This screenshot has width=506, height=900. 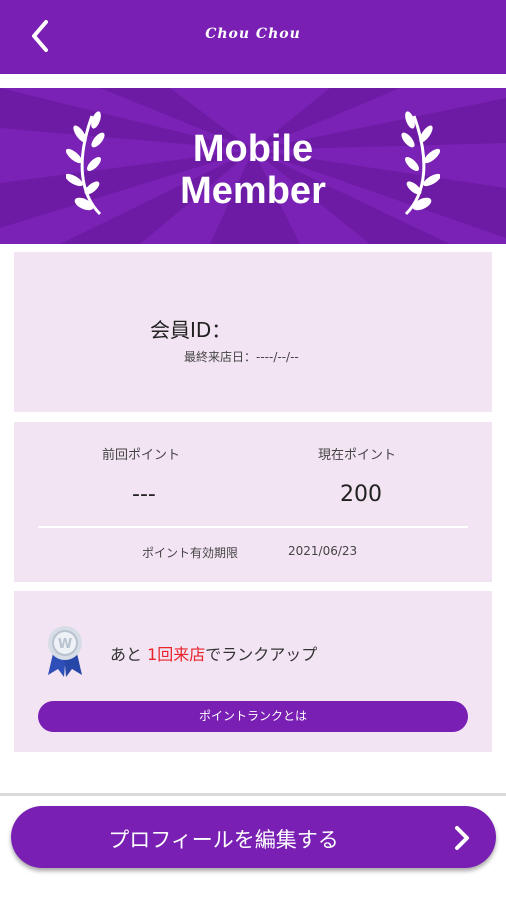 What do you see at coordinates (176, 654) in the screenshot?
I see `rank-visits-remaining: 1回来店` at bounding box center [176, 654].